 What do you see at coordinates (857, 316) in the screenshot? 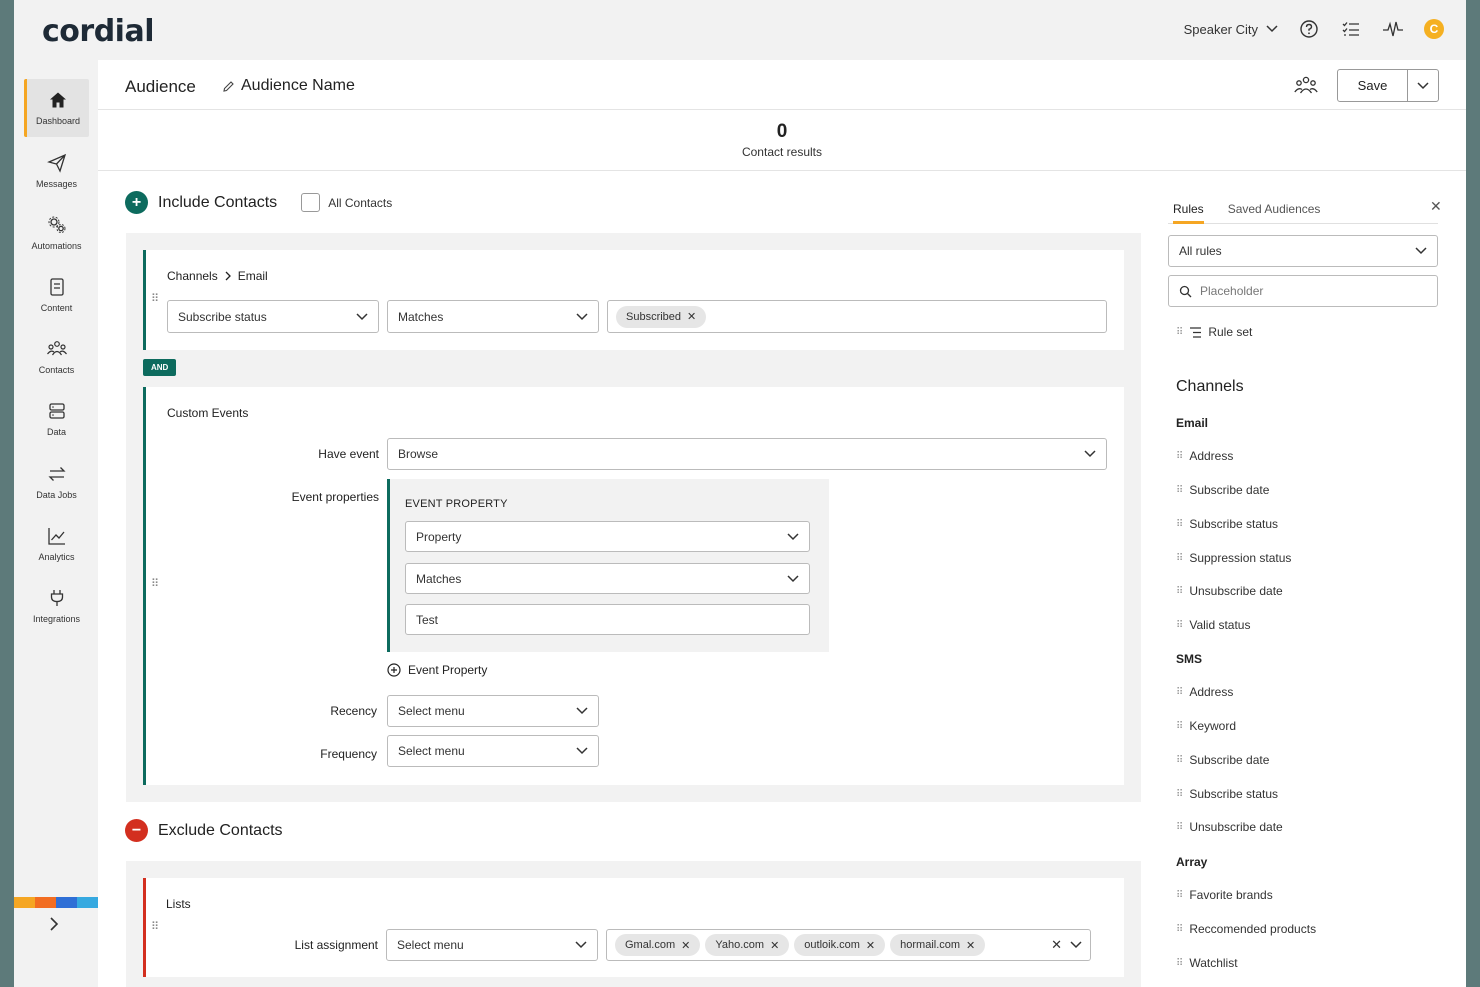
I see `value-chips-input: Subscribed ✕` at bounding box center [857, 316].